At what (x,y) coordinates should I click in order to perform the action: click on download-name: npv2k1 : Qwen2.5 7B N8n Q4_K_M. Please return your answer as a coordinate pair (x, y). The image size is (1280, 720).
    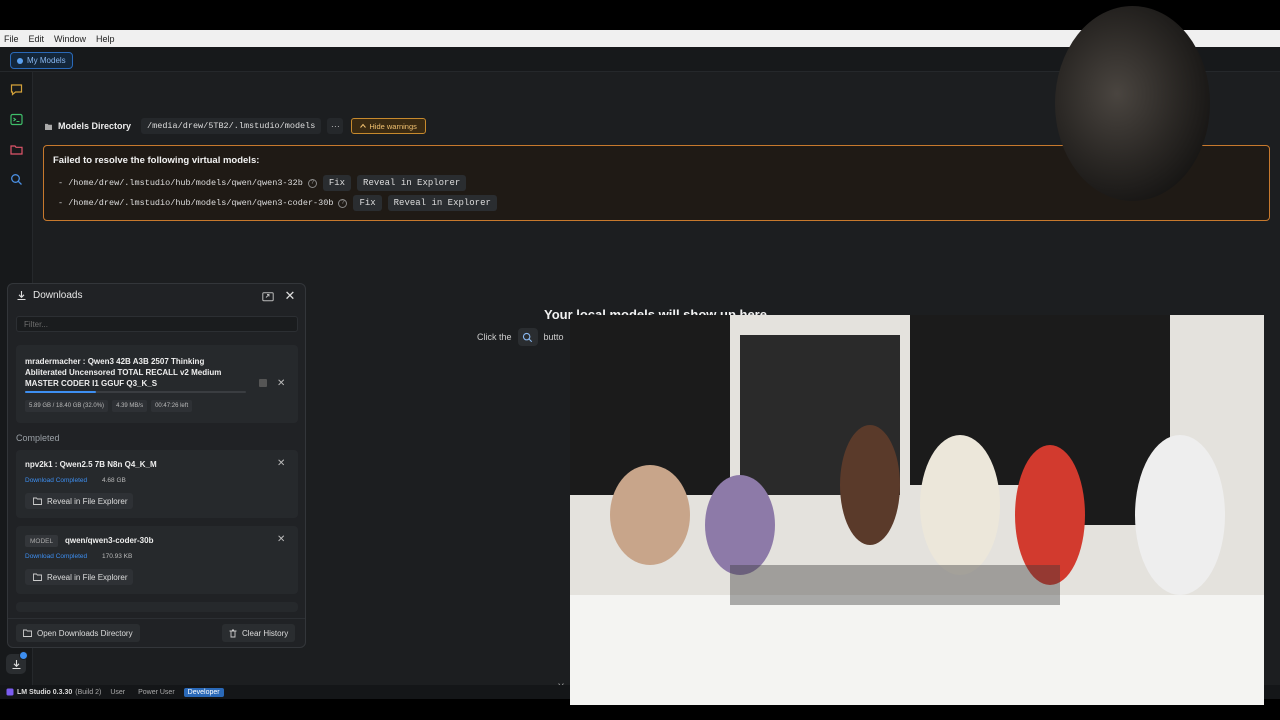
    Looking at the image, I should click on (91, 464).